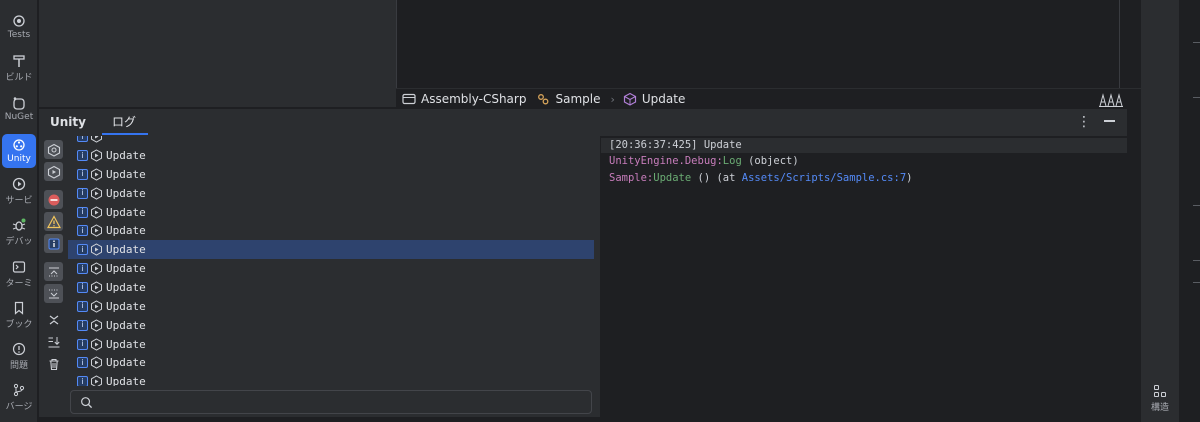 The image size is (1200, 422). Describe the element at coordinates (464, 99) in the screenshot. I see `breadcrumb-assembly: Assembly-CSharp` at that location.